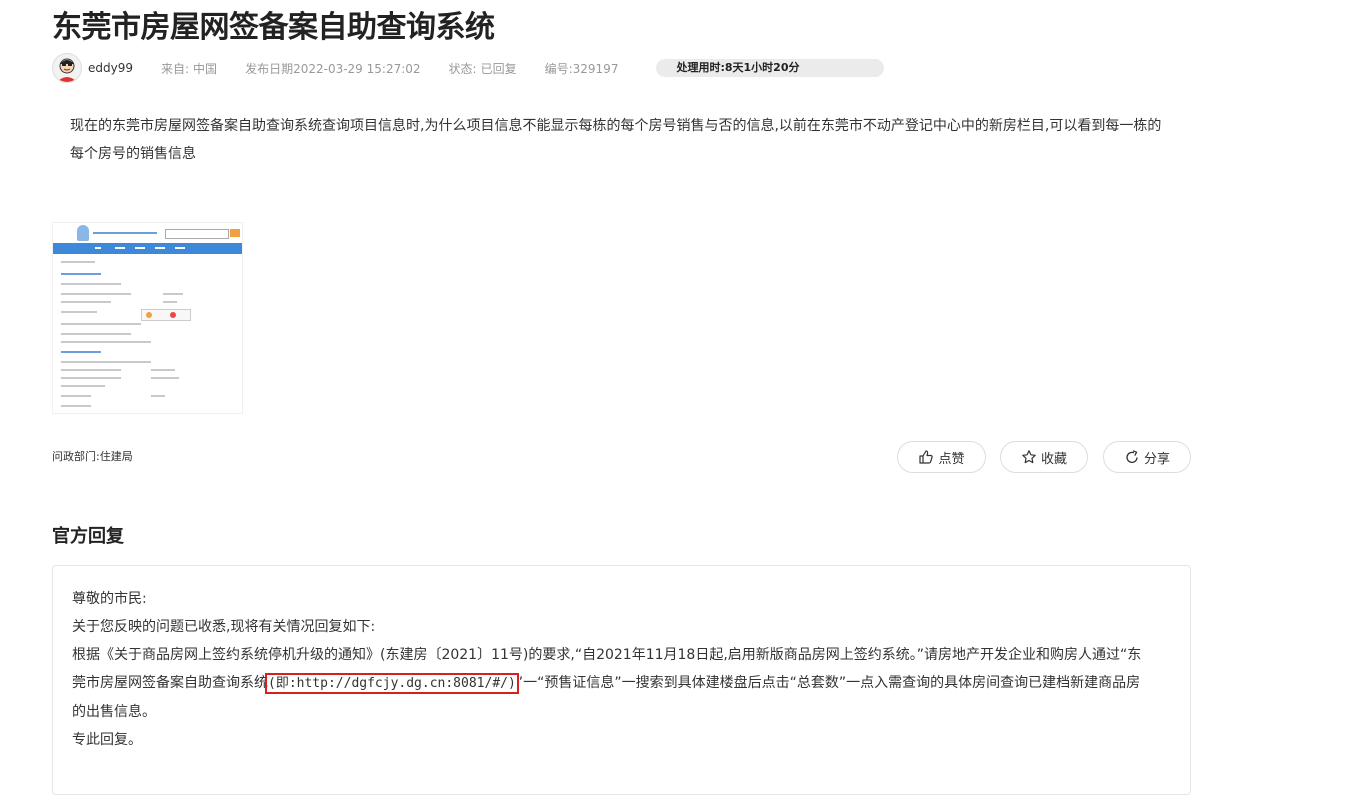 The height and width of the screenshot is (795, 1371). What do you see at coordinates (197, 234) in the screenshot?
I see `thumbnail-search-box` at bounding box center [197, 234].